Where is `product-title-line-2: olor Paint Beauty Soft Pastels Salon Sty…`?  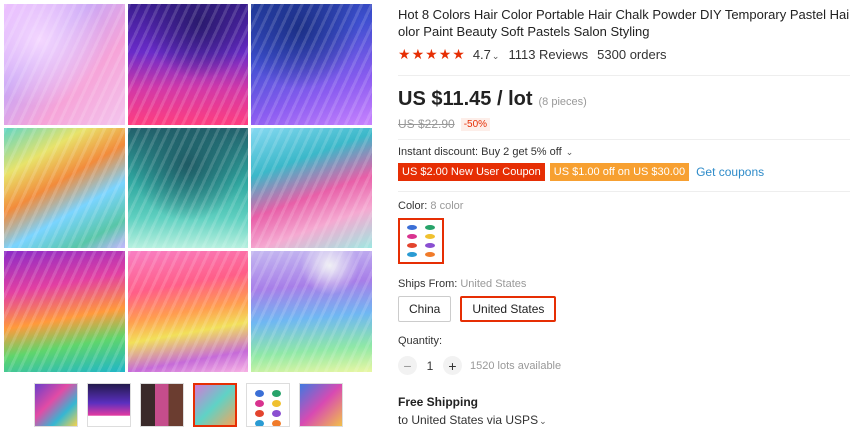 product-title-line-2: olor Paint Beauty Soft Pastels Salon Sty… is located at coordinates (524, 31).